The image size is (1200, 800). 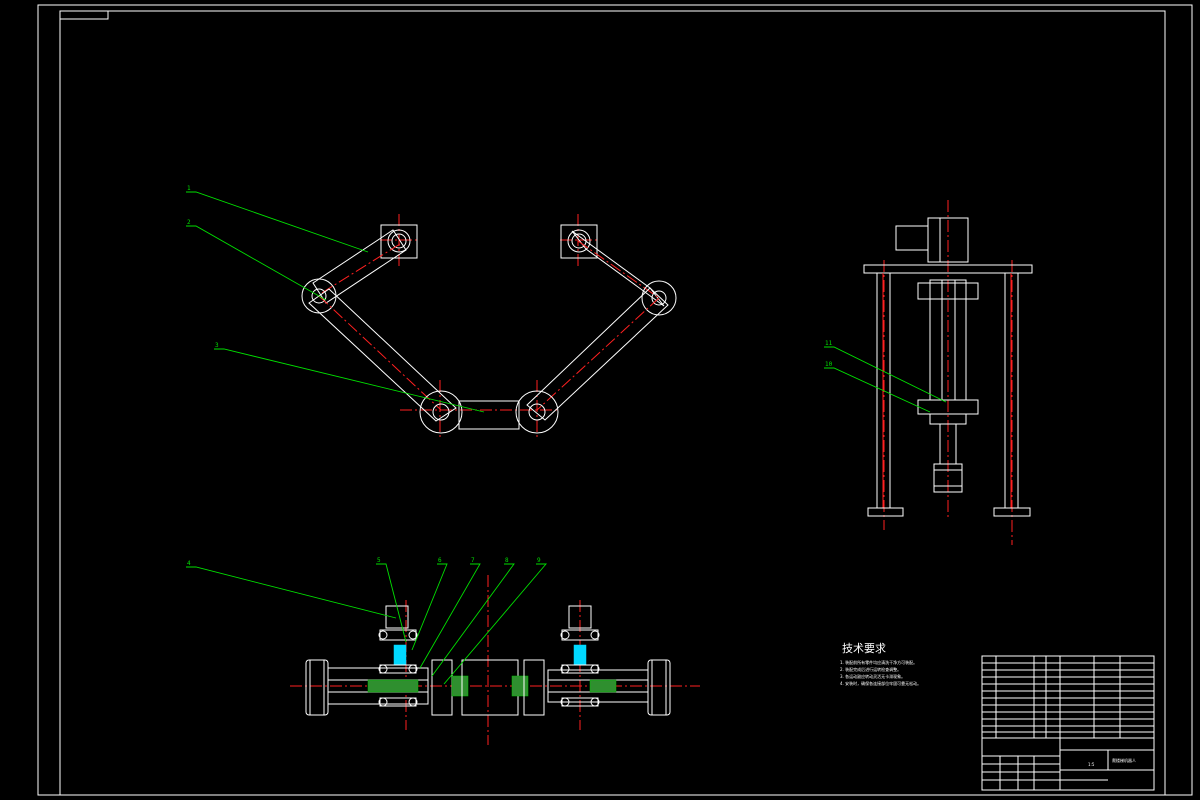 What do you see at coordinates (1091, 764) in the screenshot?
I see `drawing-scale: 1:5` at bounding box center [1091, 764].